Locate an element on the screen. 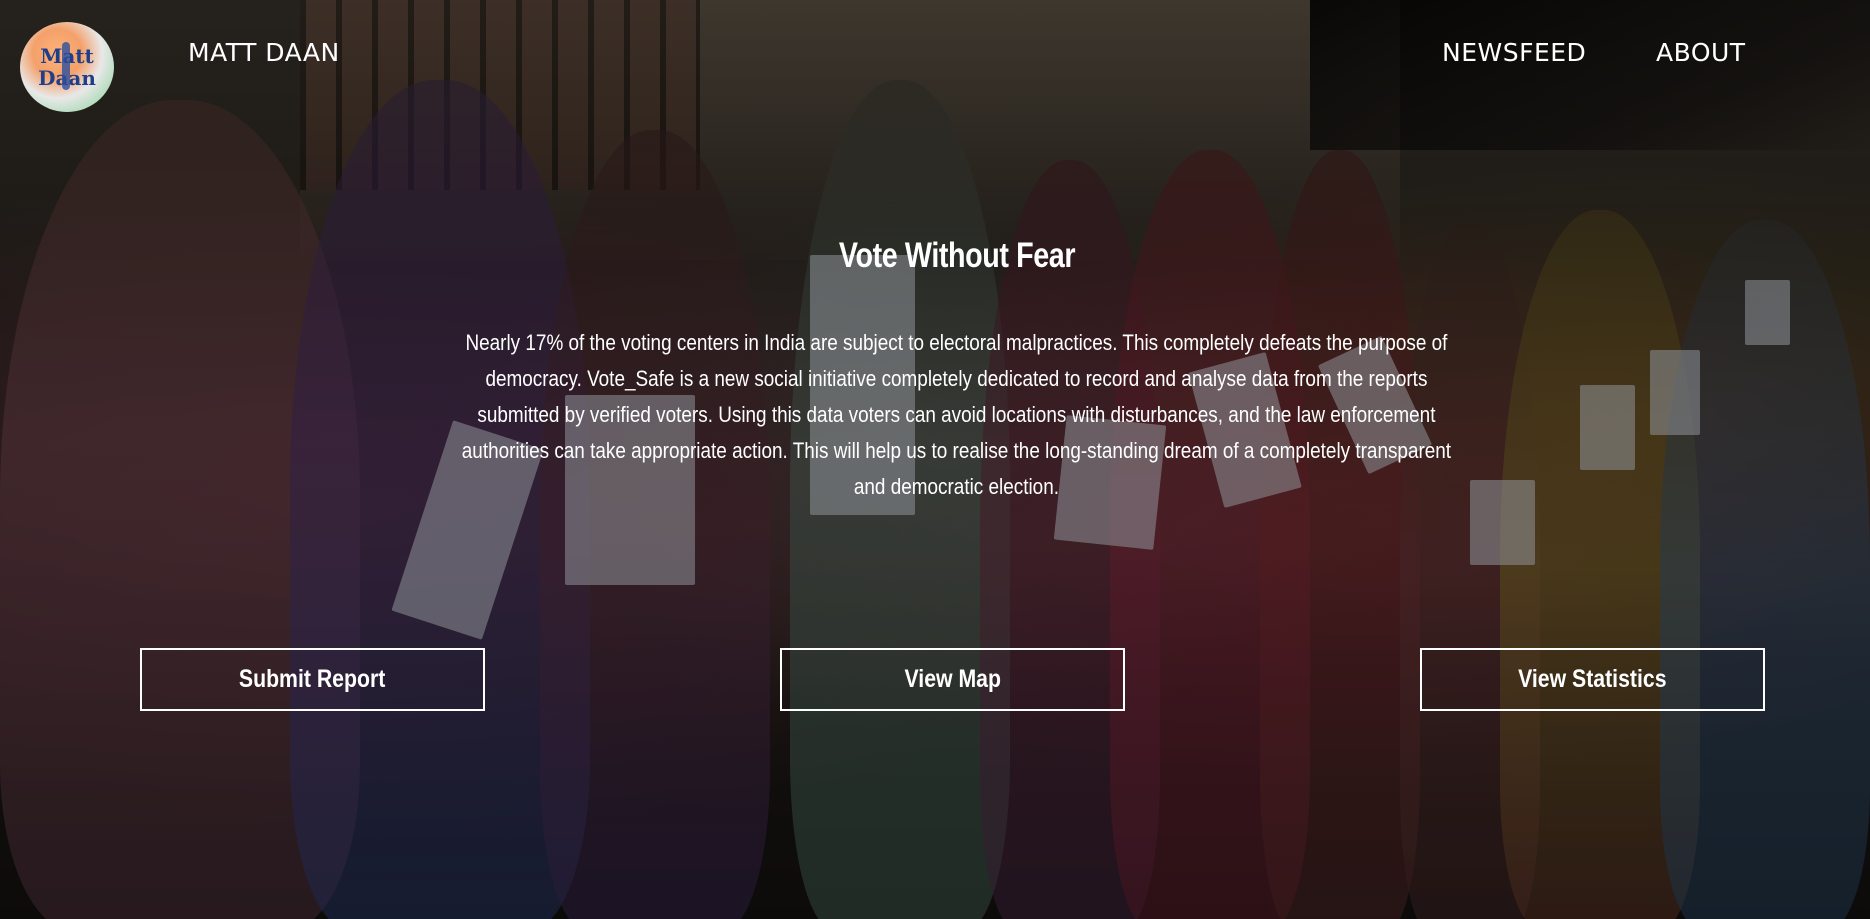  nav-newsfeed-link: NEWSFEED is located at coordinates (1514, 52).